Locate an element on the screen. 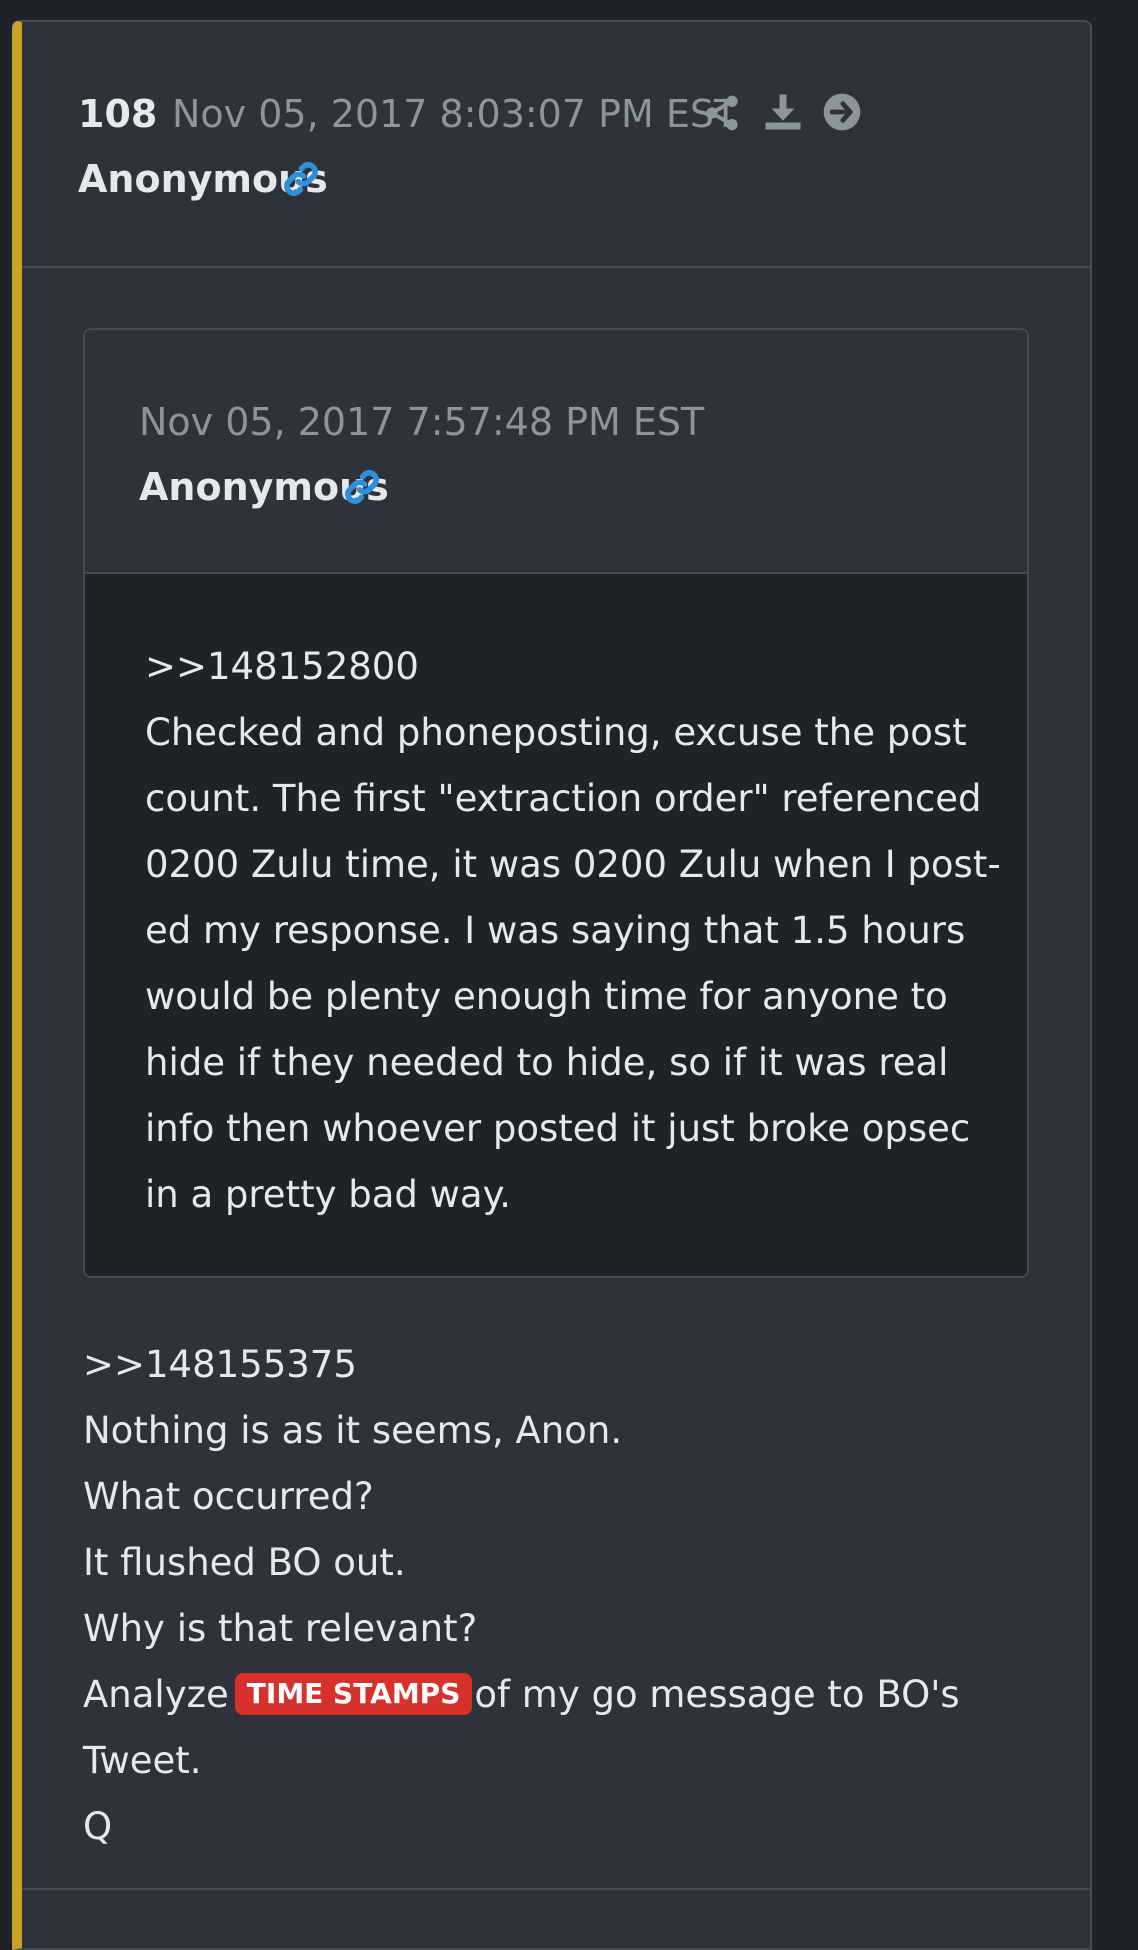 The width and height of the screenshot is (1138, 1950). divider is located at coordinates (556, 1889).